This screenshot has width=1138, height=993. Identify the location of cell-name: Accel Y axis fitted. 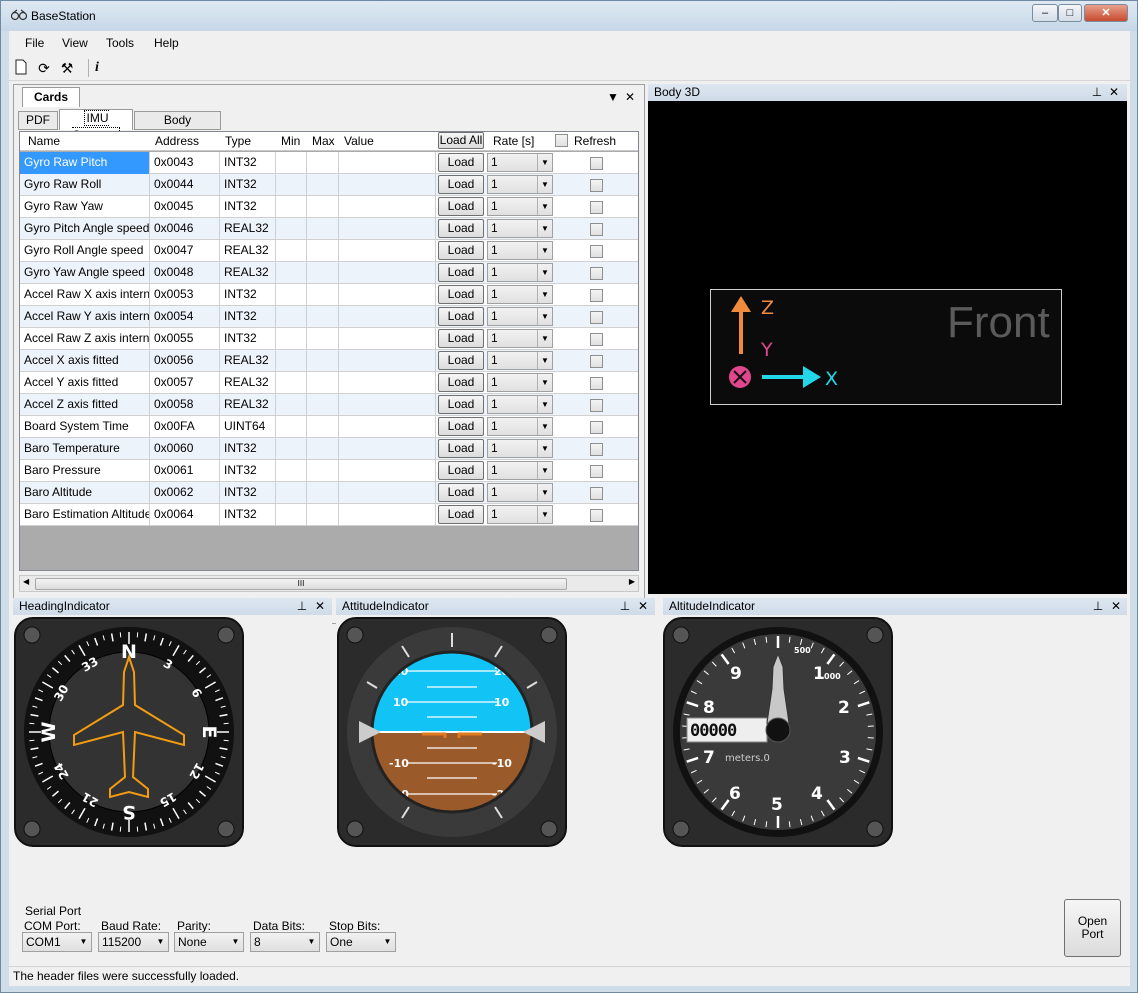
(85, 383).